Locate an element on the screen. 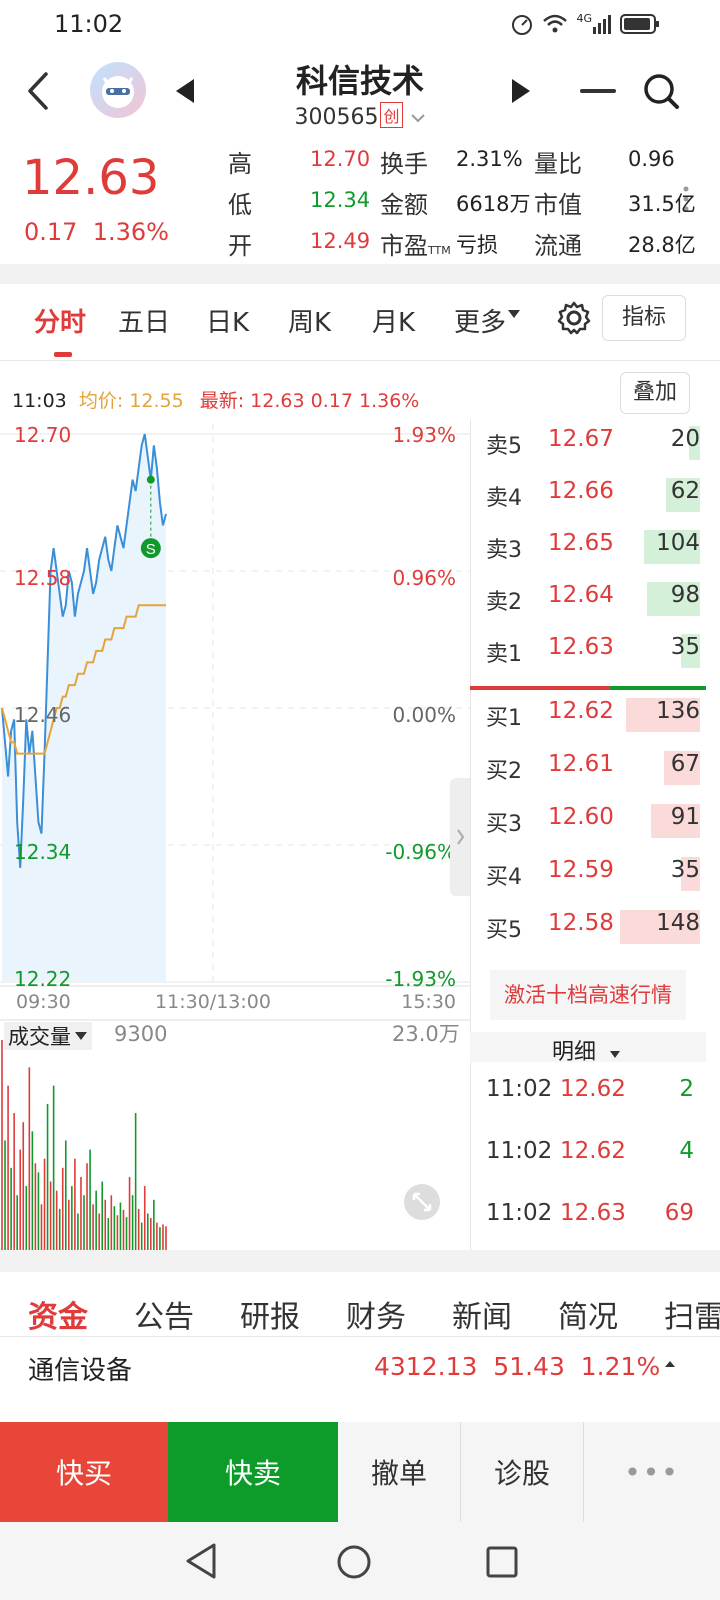  level-label: 买2 is located at coordinates (504, 771).